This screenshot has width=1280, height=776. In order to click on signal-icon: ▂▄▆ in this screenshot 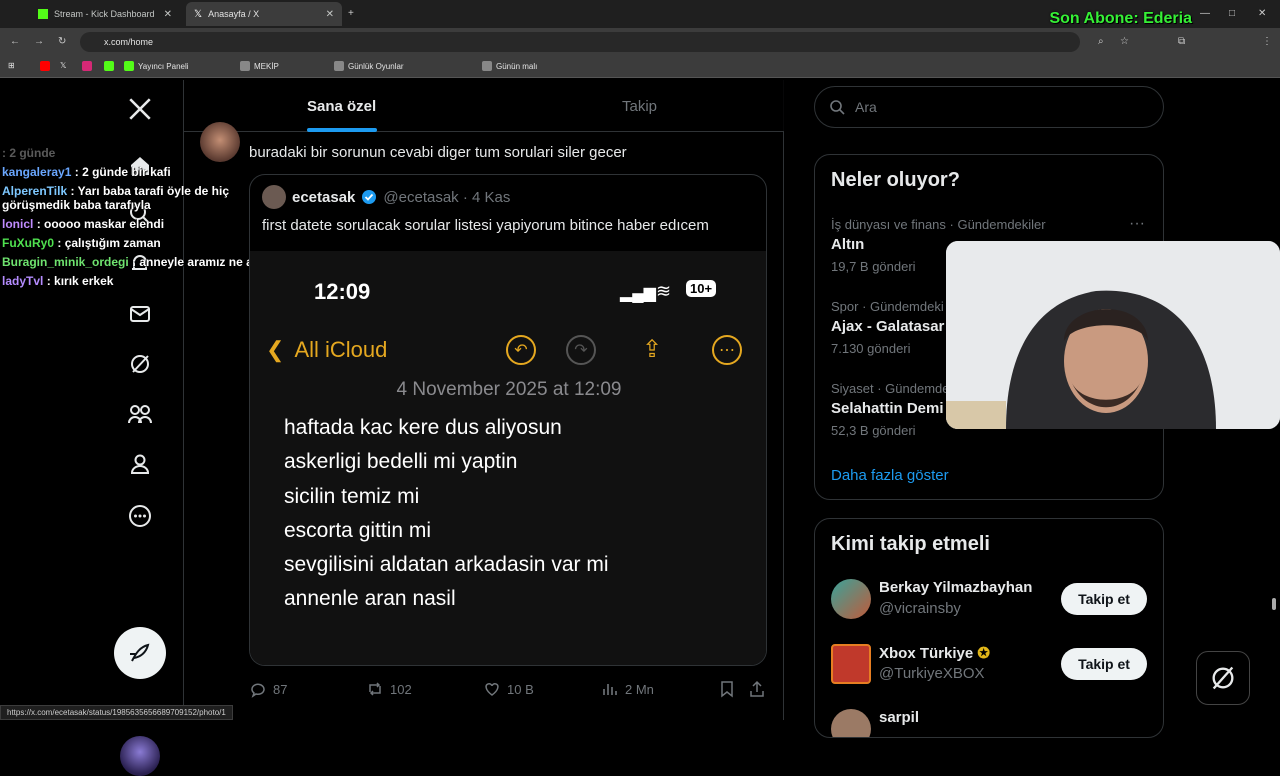, I will do `click(638, 293)`.